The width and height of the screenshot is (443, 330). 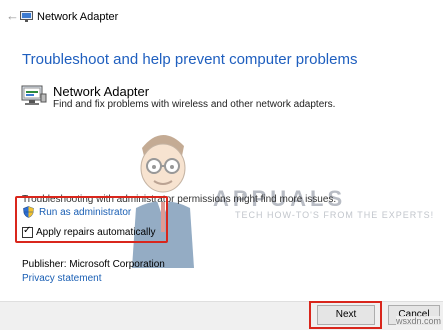 What do you see at coordinates (419, 321) in the screenshot?
I see `corner-watermark: wsxdn.com` at bounding box center [419, 321].